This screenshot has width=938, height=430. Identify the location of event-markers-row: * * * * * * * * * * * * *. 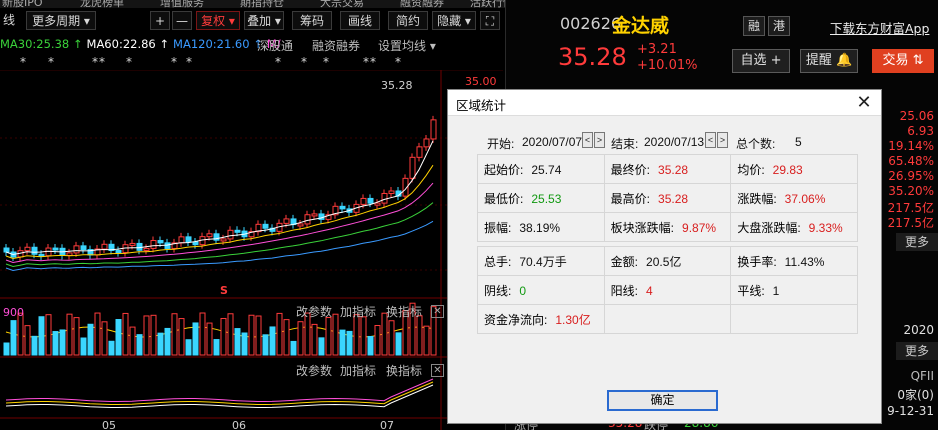
(250, 62).